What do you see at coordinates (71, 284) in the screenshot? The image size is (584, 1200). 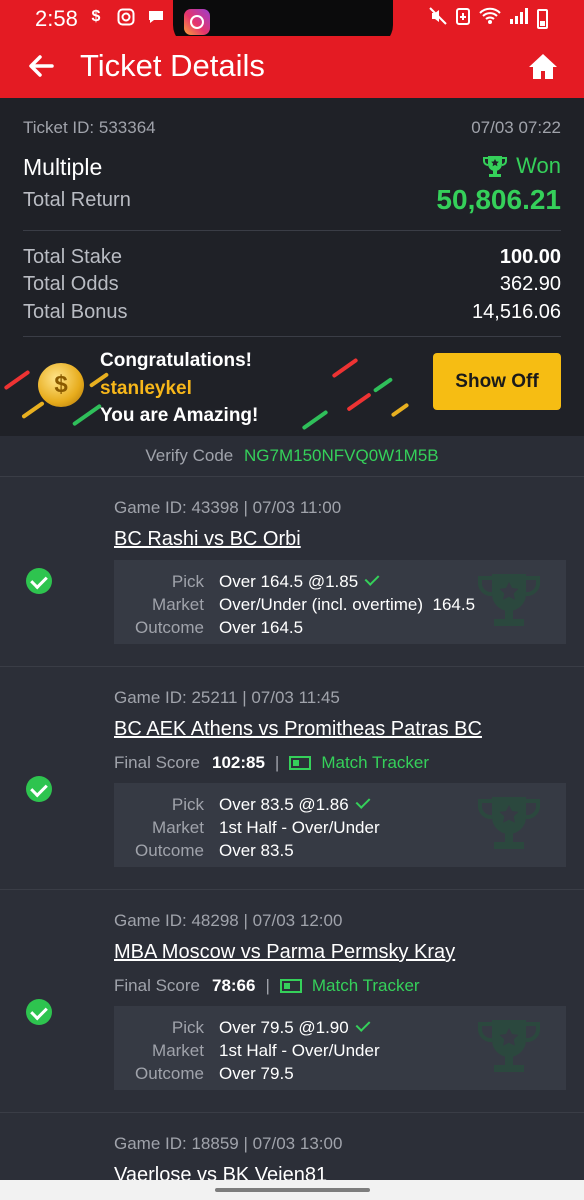 I see `total-odds-label: Total Odds` at bounding box center [71, 284].